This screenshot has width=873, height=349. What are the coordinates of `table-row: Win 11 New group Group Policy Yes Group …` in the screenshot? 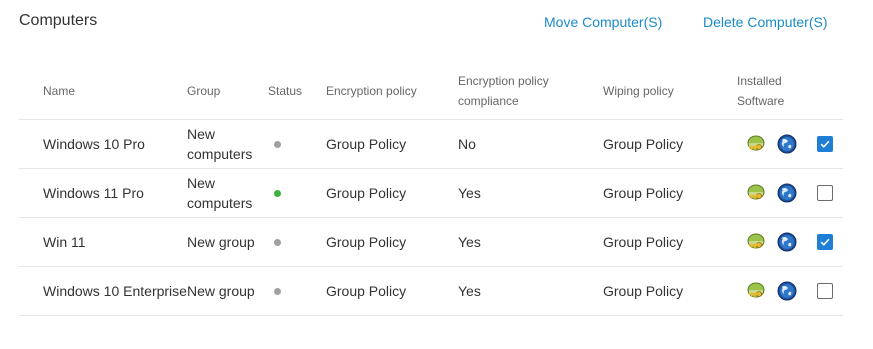 It's located at (431, 242).